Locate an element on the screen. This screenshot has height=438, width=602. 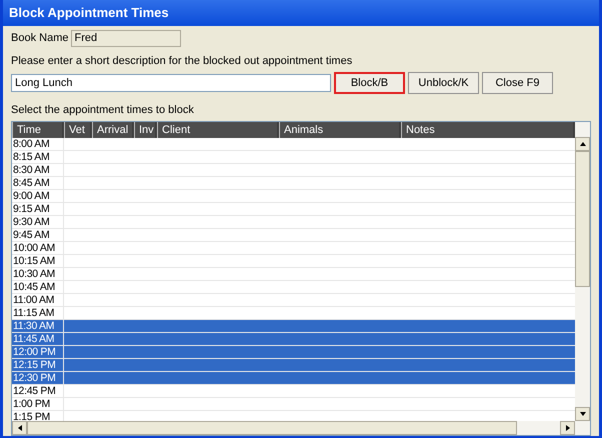
time-cell: 10:00 AM is located at coordinates (38, 248).